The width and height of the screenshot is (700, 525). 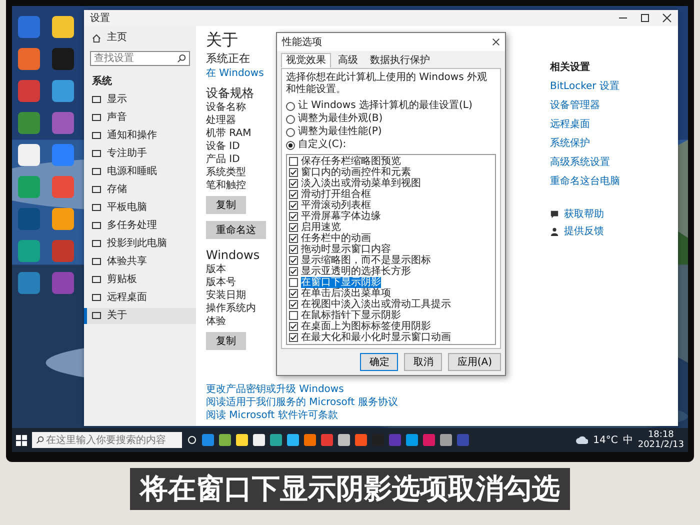 What do you see at coordinates (140, 316) in the screenshot?
I see `sidebar-item: 关于` at bounding box center [140, 316].